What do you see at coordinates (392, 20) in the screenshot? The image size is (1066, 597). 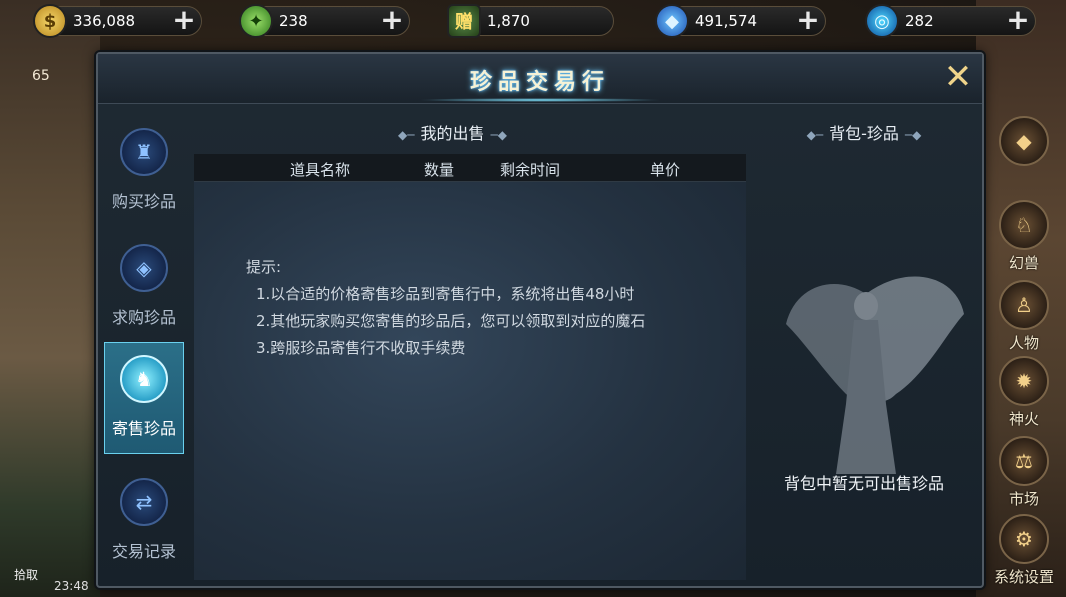 I see `add-jade-button: +` at bounding box center [392, 20].